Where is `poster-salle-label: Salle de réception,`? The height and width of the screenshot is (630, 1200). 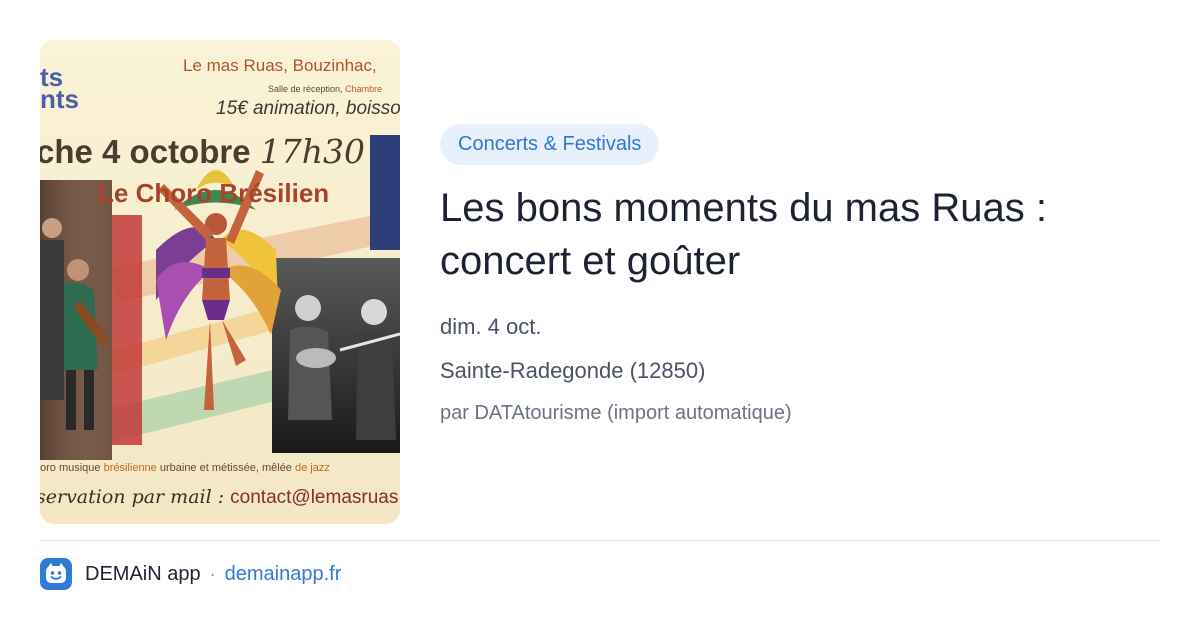 poster-salle-label: Salle de réception, is located at coordinates (307, 89).